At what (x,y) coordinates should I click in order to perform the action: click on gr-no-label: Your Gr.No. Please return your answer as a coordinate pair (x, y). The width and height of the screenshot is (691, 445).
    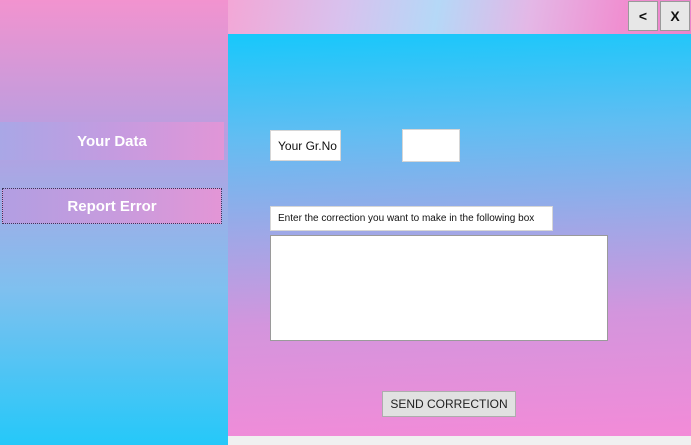
    Looking at the image, I should click on (305, 145).